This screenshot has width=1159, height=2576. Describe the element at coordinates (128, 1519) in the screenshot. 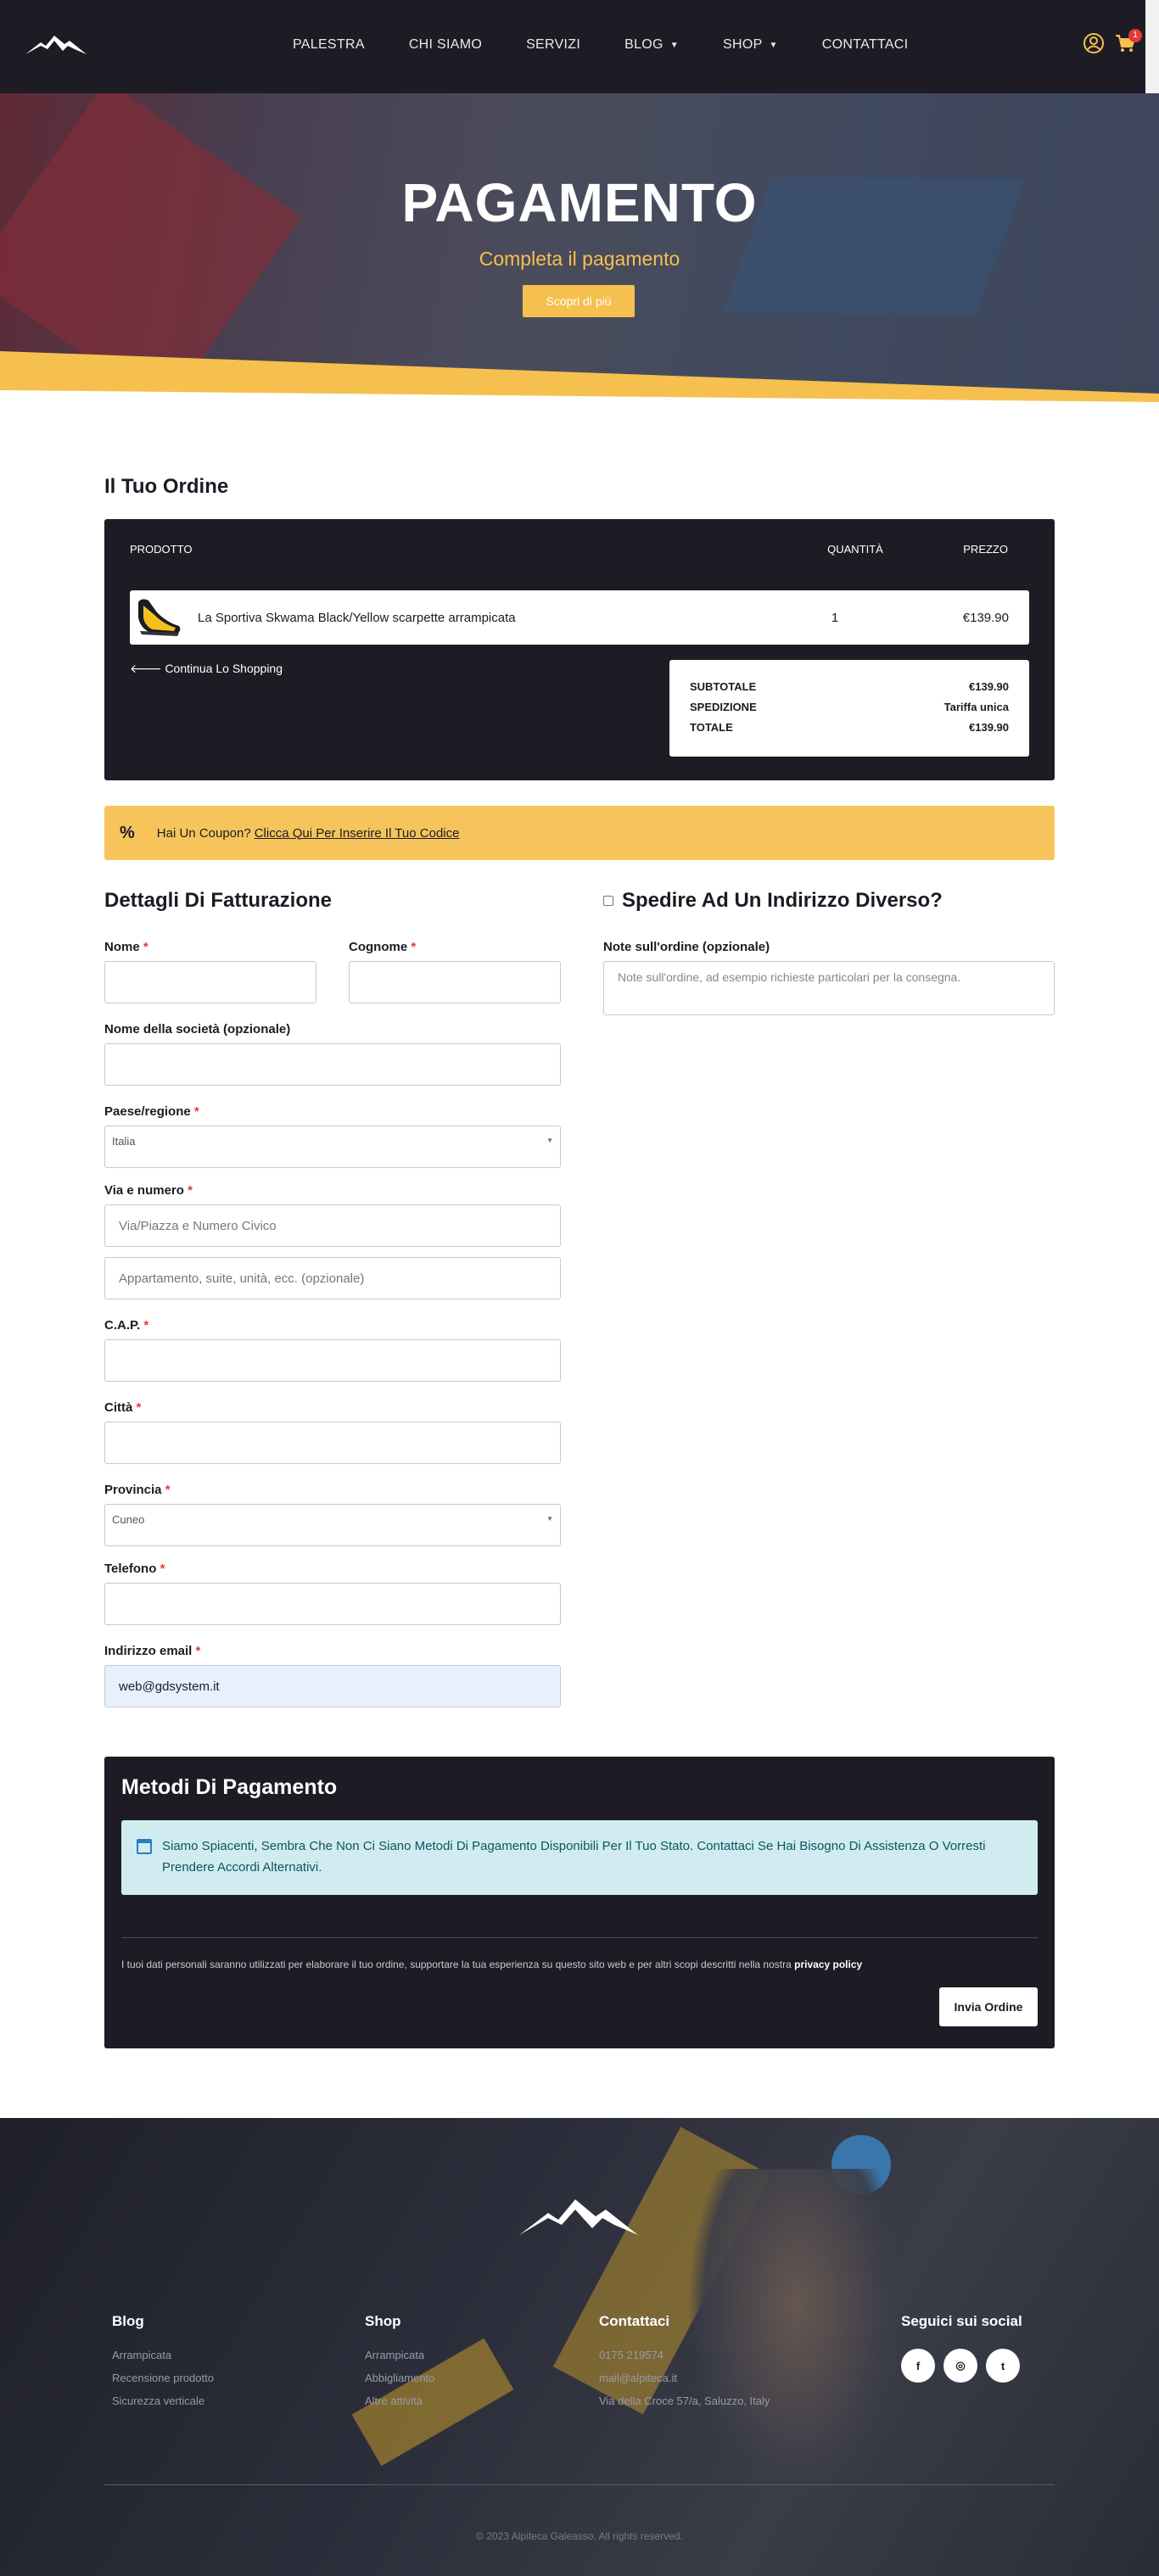

I see `province-value: Cuneo` at that location.